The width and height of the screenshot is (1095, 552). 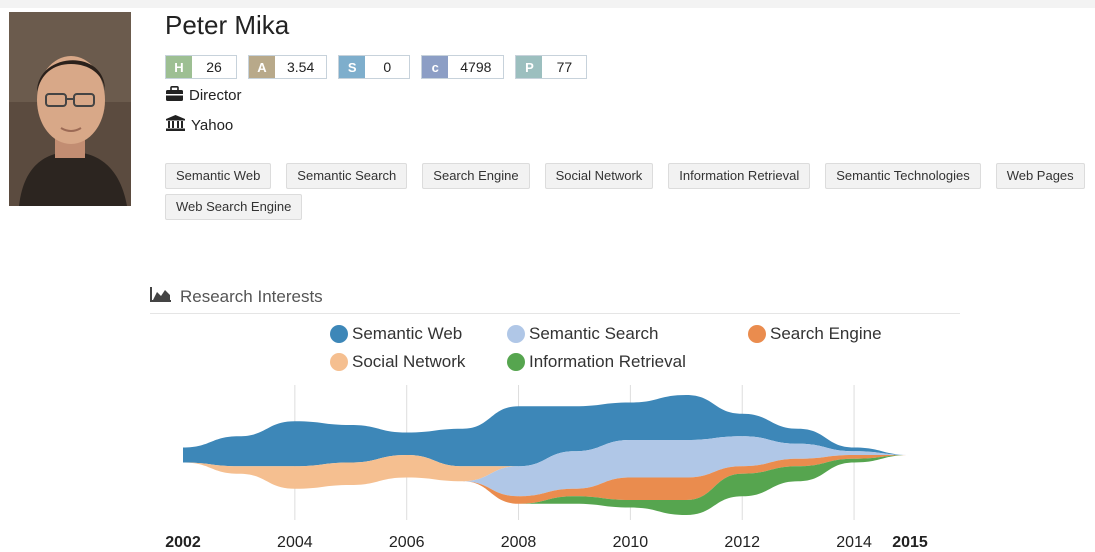 What do you see at coordinates (476, 176) in the screenshot?
I see `interest-tag: Search Engine` at bounding box center [476, 176].